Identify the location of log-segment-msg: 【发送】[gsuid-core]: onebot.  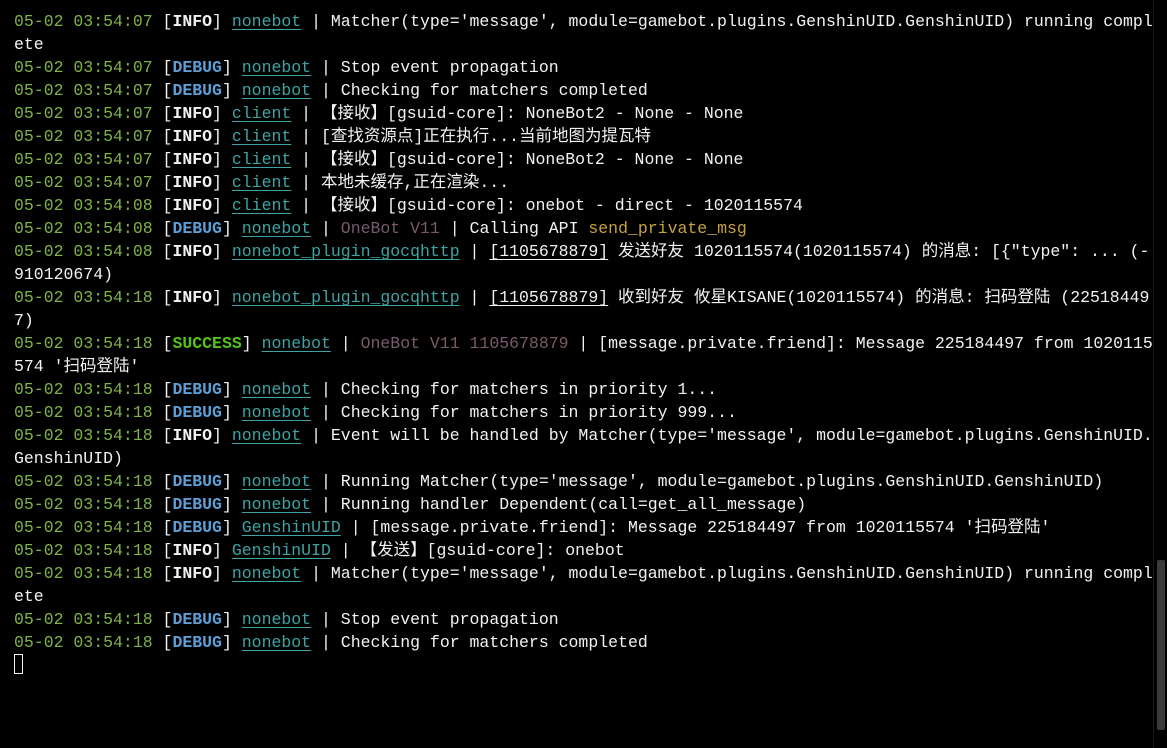
(492, 550).